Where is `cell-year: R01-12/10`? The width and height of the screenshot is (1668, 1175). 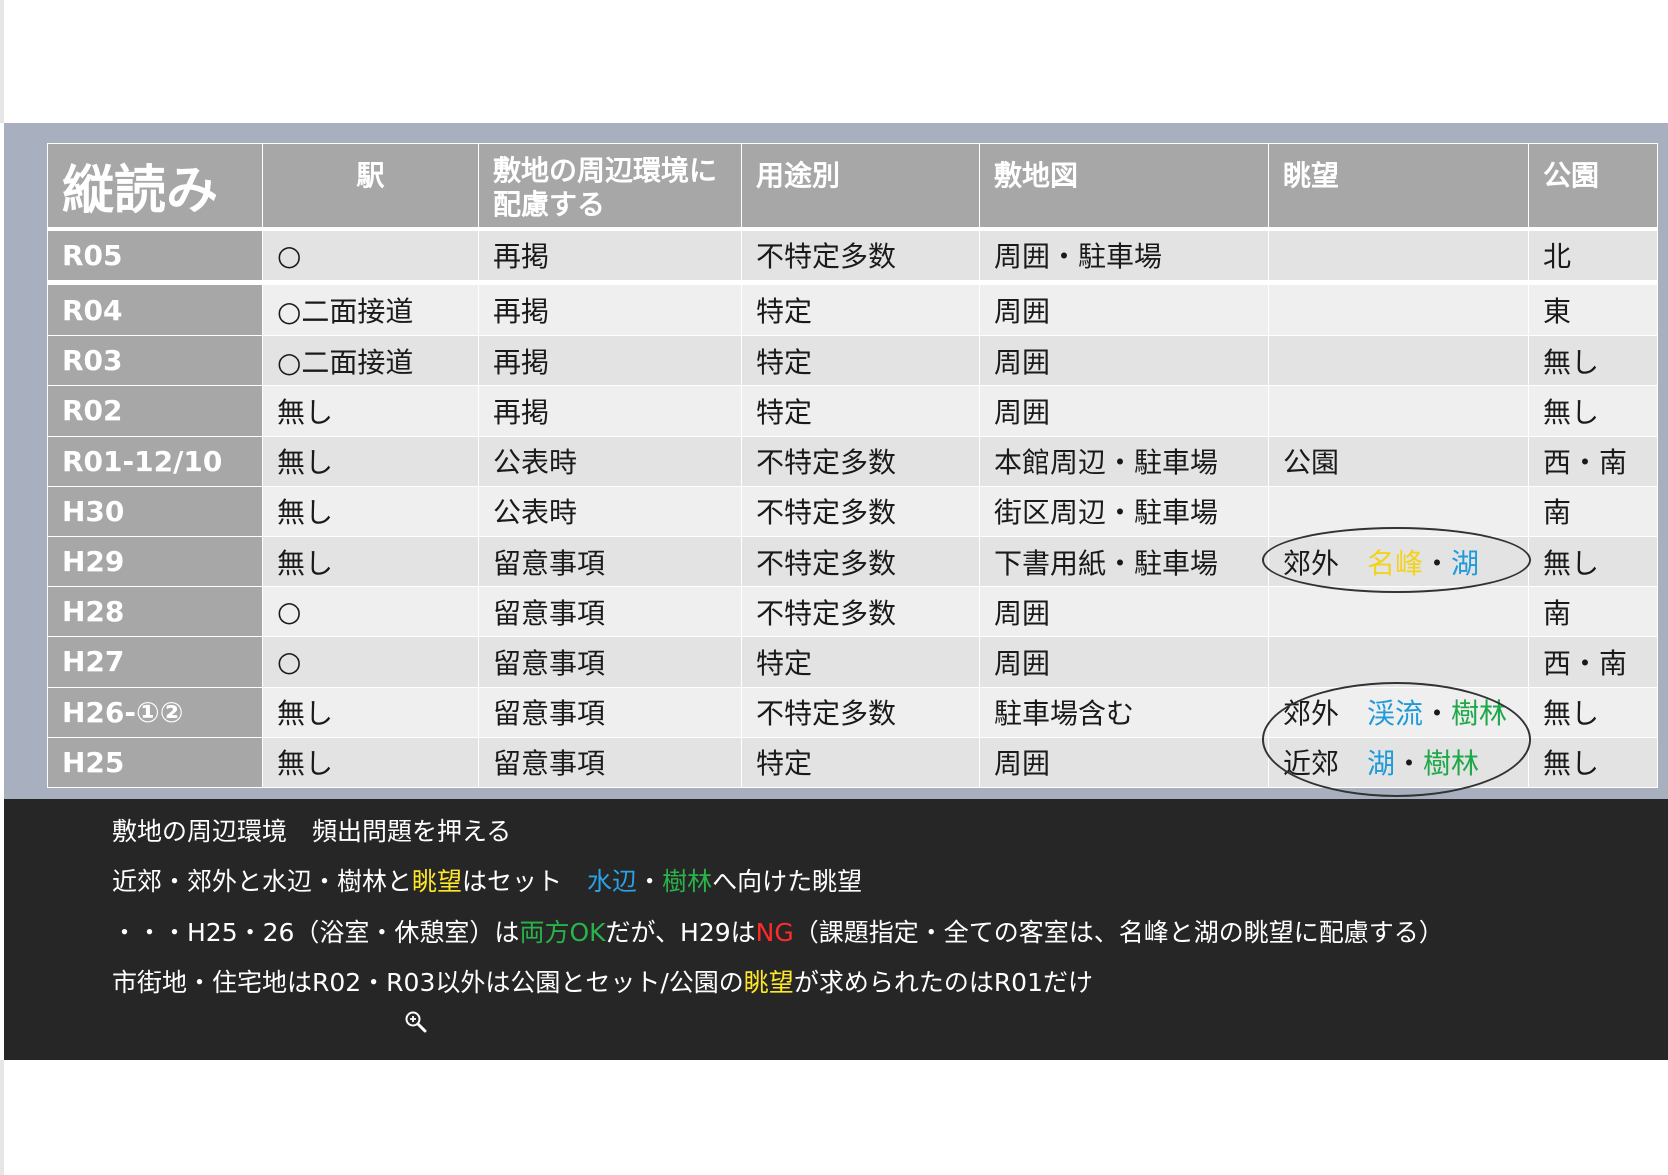
cell-year: R01-12/10 is located at coordinates (155, 461).